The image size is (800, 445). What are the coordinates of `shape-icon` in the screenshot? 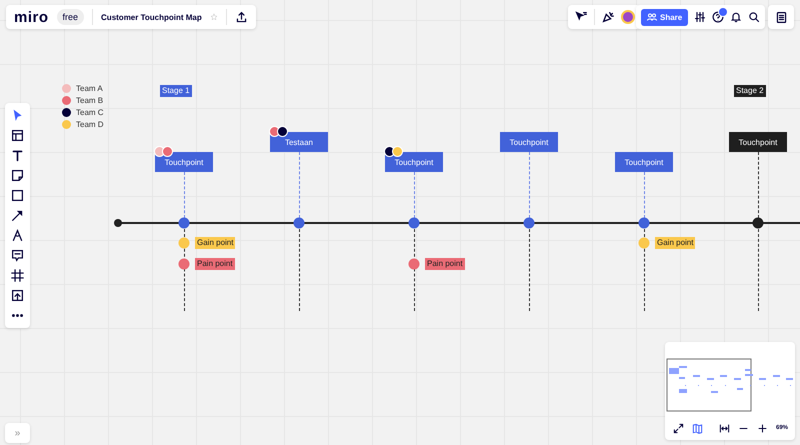 It's located at (17, 195).